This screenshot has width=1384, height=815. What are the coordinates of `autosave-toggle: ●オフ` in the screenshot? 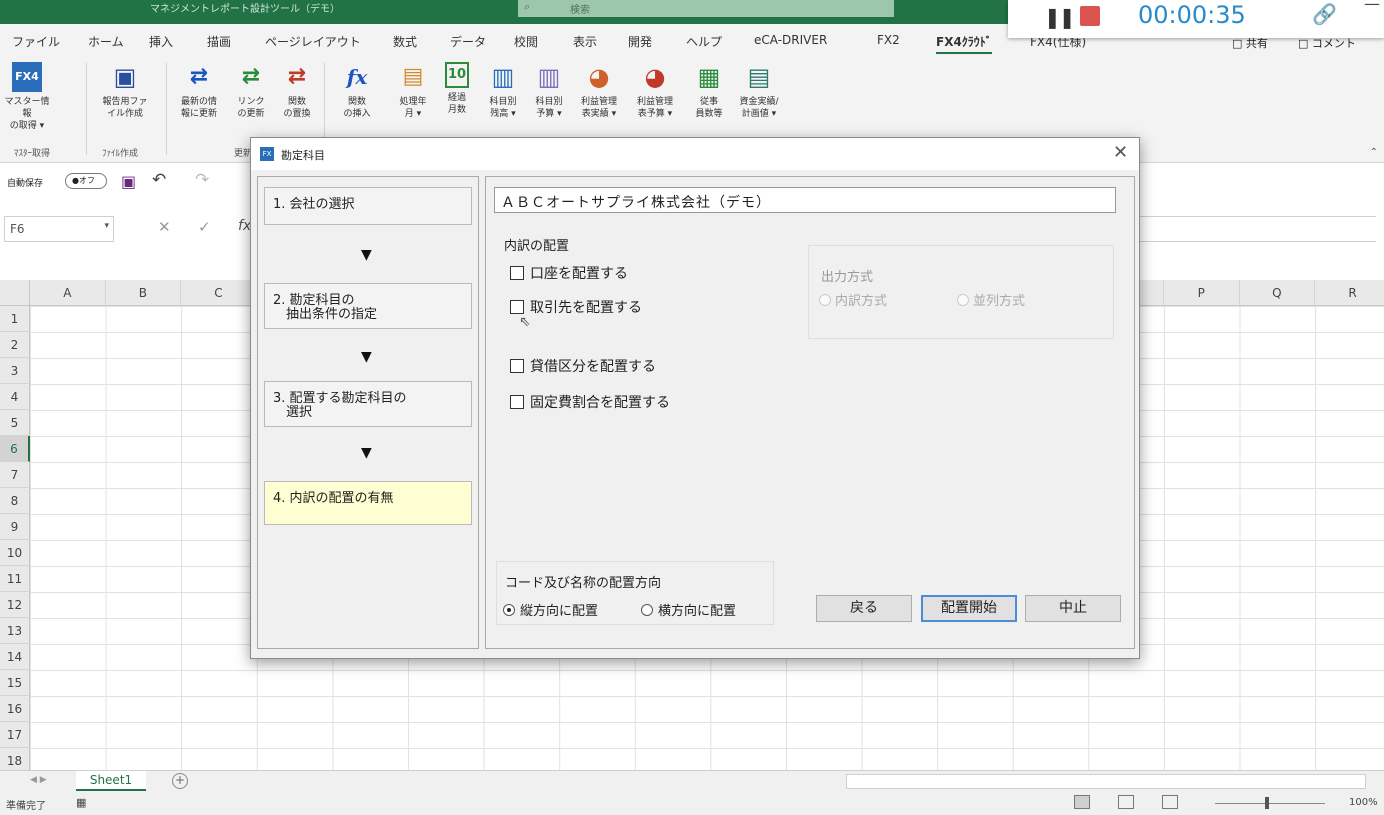 It's located at (86, 181).